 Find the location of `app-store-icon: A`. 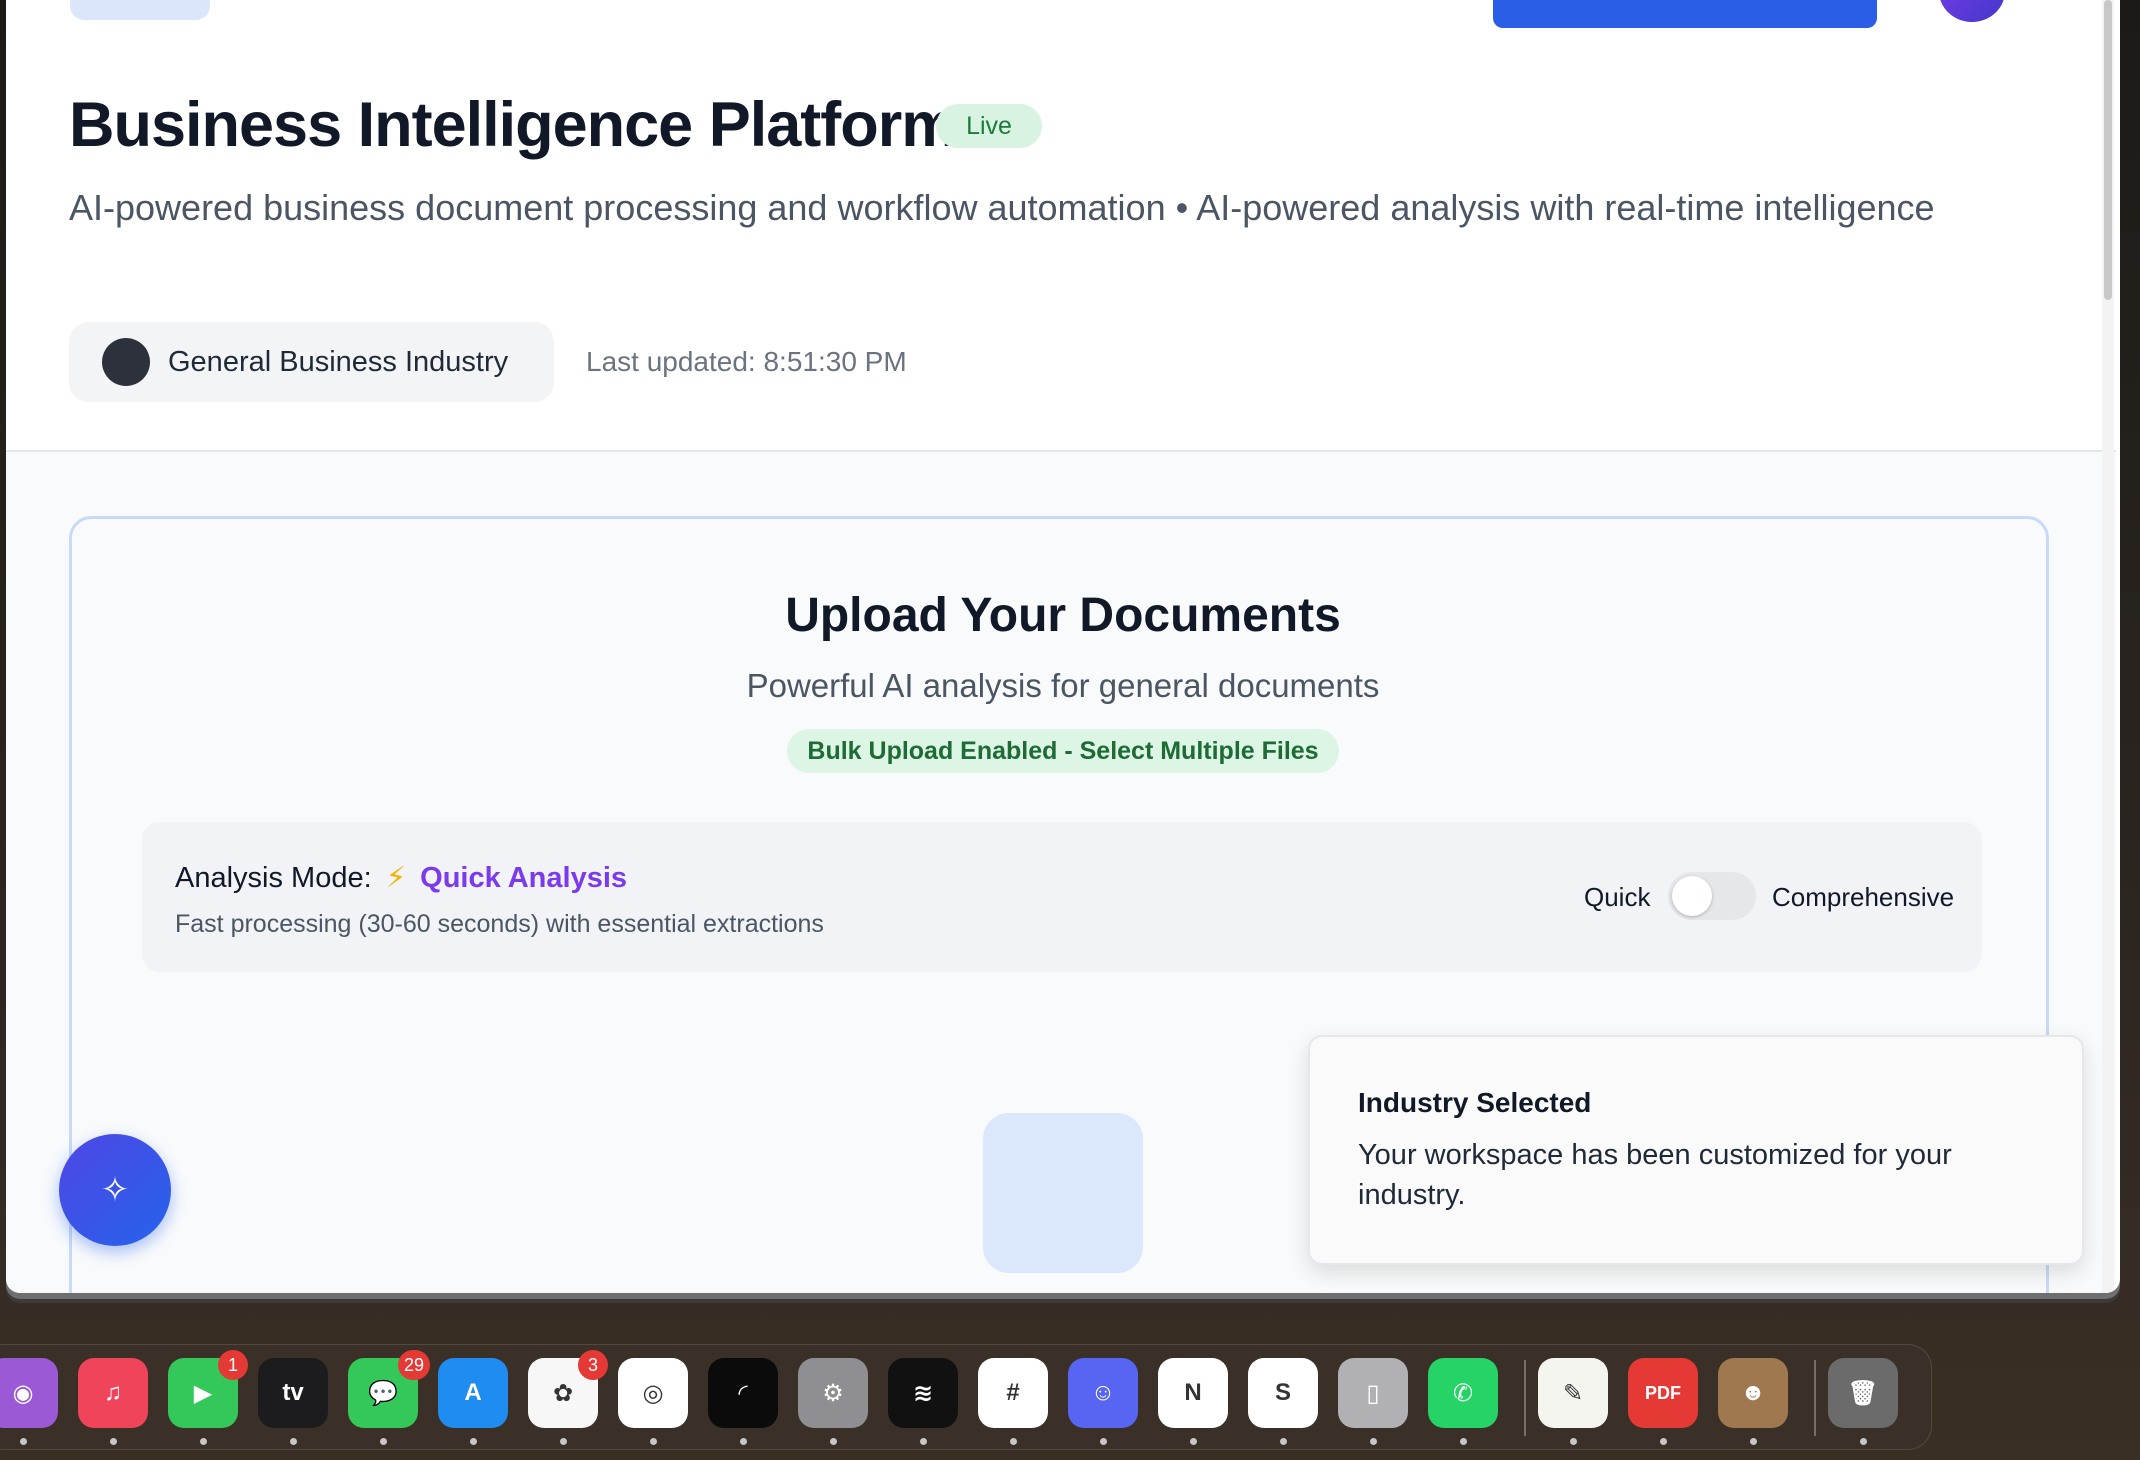

app-store-icon: A is located at coordinates (473, 1392).